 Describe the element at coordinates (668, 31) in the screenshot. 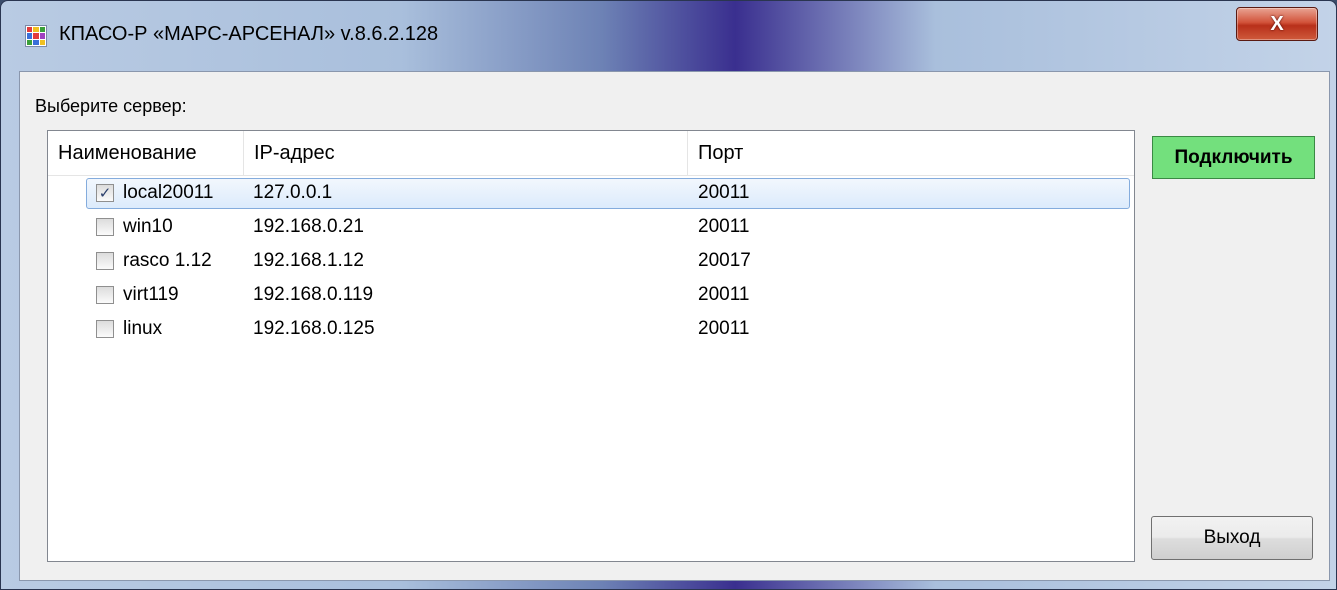

I see `title-bar: КПАСО-Р «МАРС-АРСЕНАЛ» v.8.6.2.128 X` at that location.